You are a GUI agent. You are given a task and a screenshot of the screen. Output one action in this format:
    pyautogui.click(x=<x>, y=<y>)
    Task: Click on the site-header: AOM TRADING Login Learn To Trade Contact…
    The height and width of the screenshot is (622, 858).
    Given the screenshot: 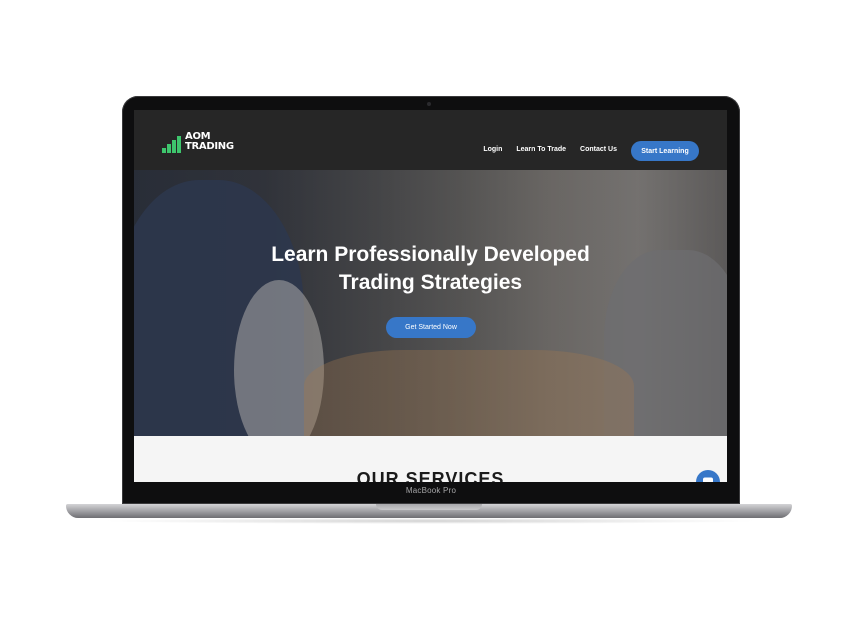 What is the action you would take?
    pyautogui.click(x=430, y=140)
    